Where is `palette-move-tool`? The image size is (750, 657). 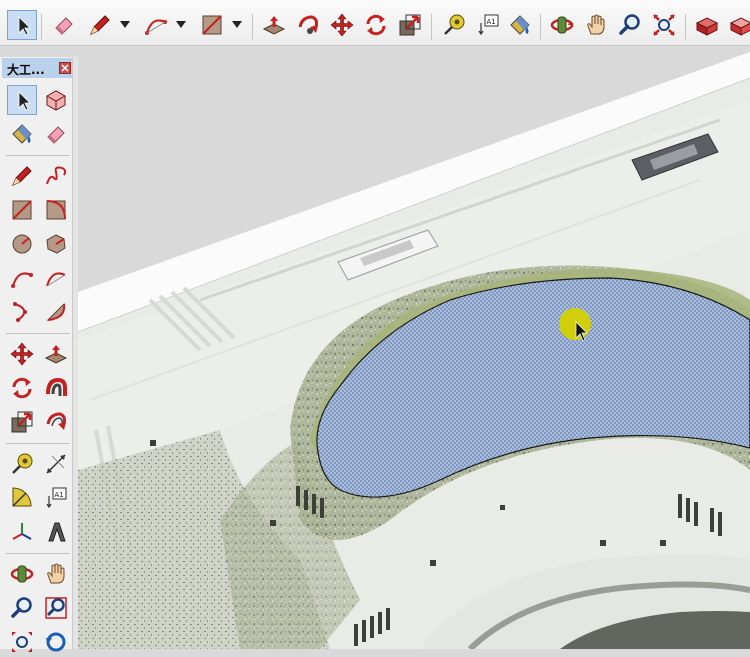
palette-move-tool is located at coordinates (22, 354).